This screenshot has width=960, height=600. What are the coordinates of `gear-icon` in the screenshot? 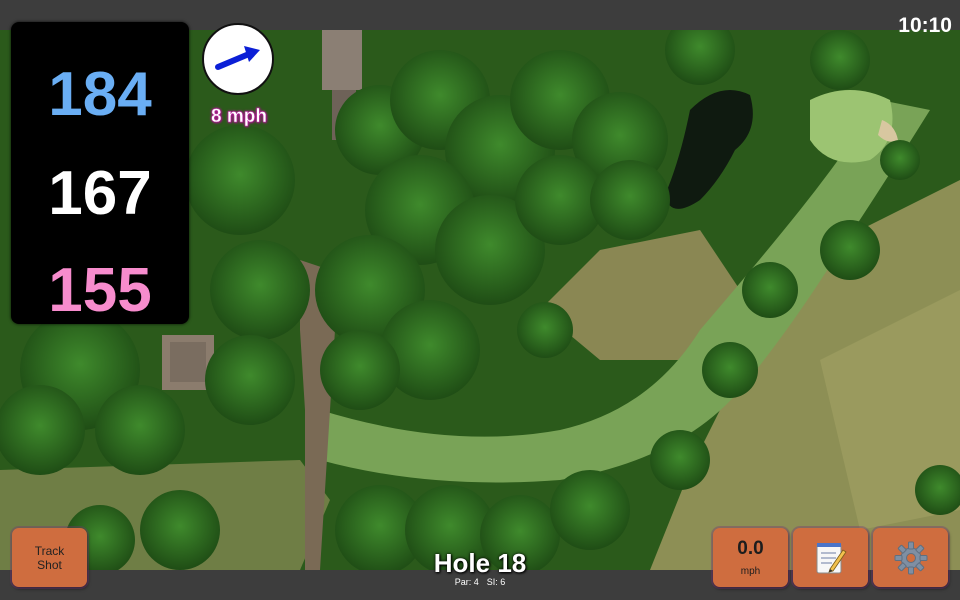 It's located at (911, 558).